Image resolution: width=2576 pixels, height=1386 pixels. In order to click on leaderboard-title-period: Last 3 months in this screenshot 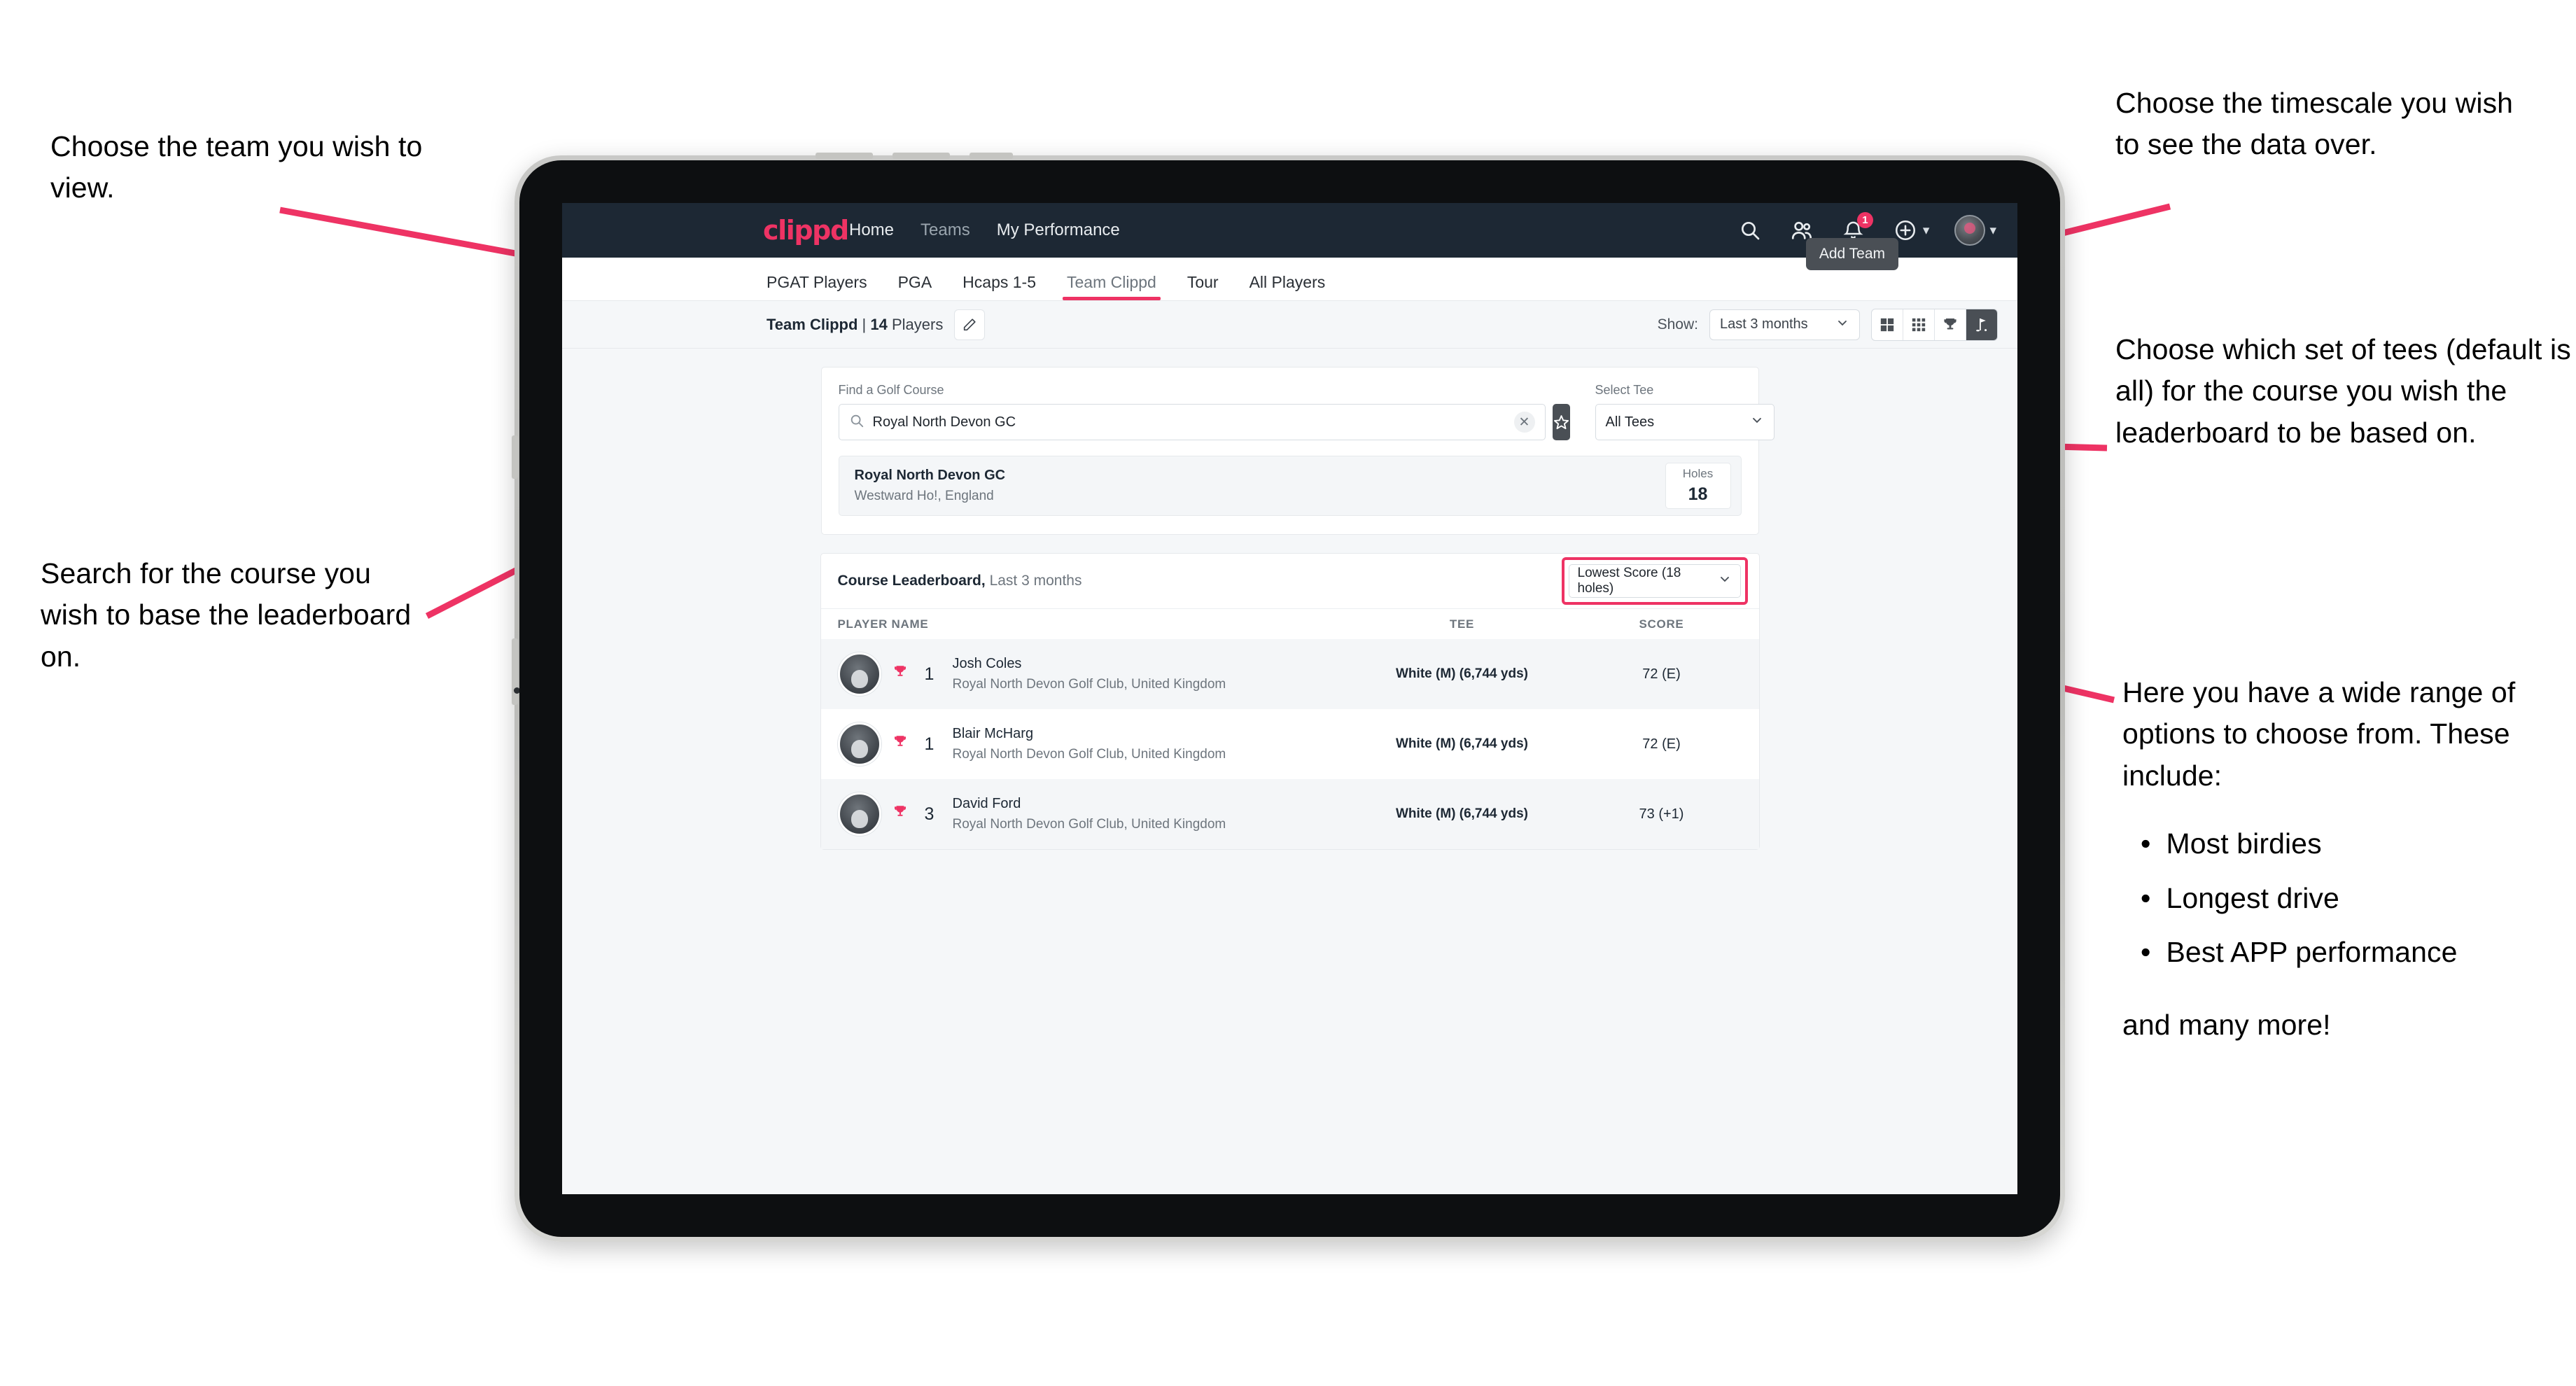, I will do `click(1035, 581)`.